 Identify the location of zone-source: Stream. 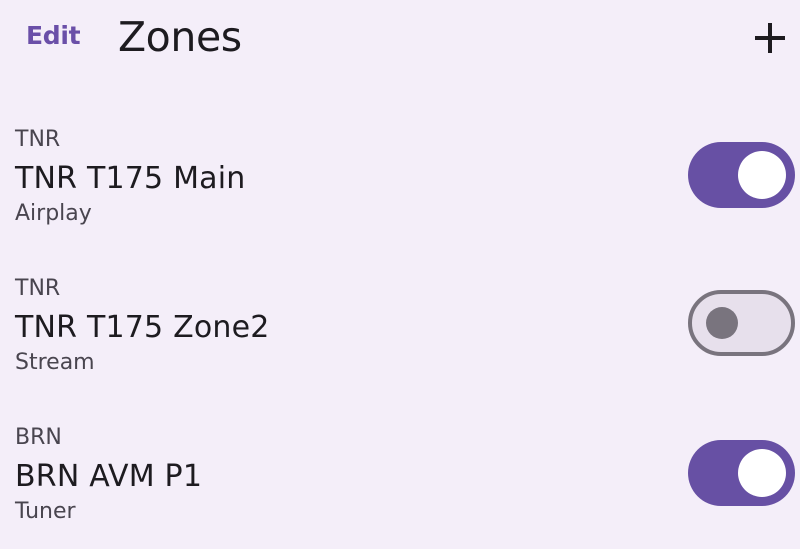
(55, 362).